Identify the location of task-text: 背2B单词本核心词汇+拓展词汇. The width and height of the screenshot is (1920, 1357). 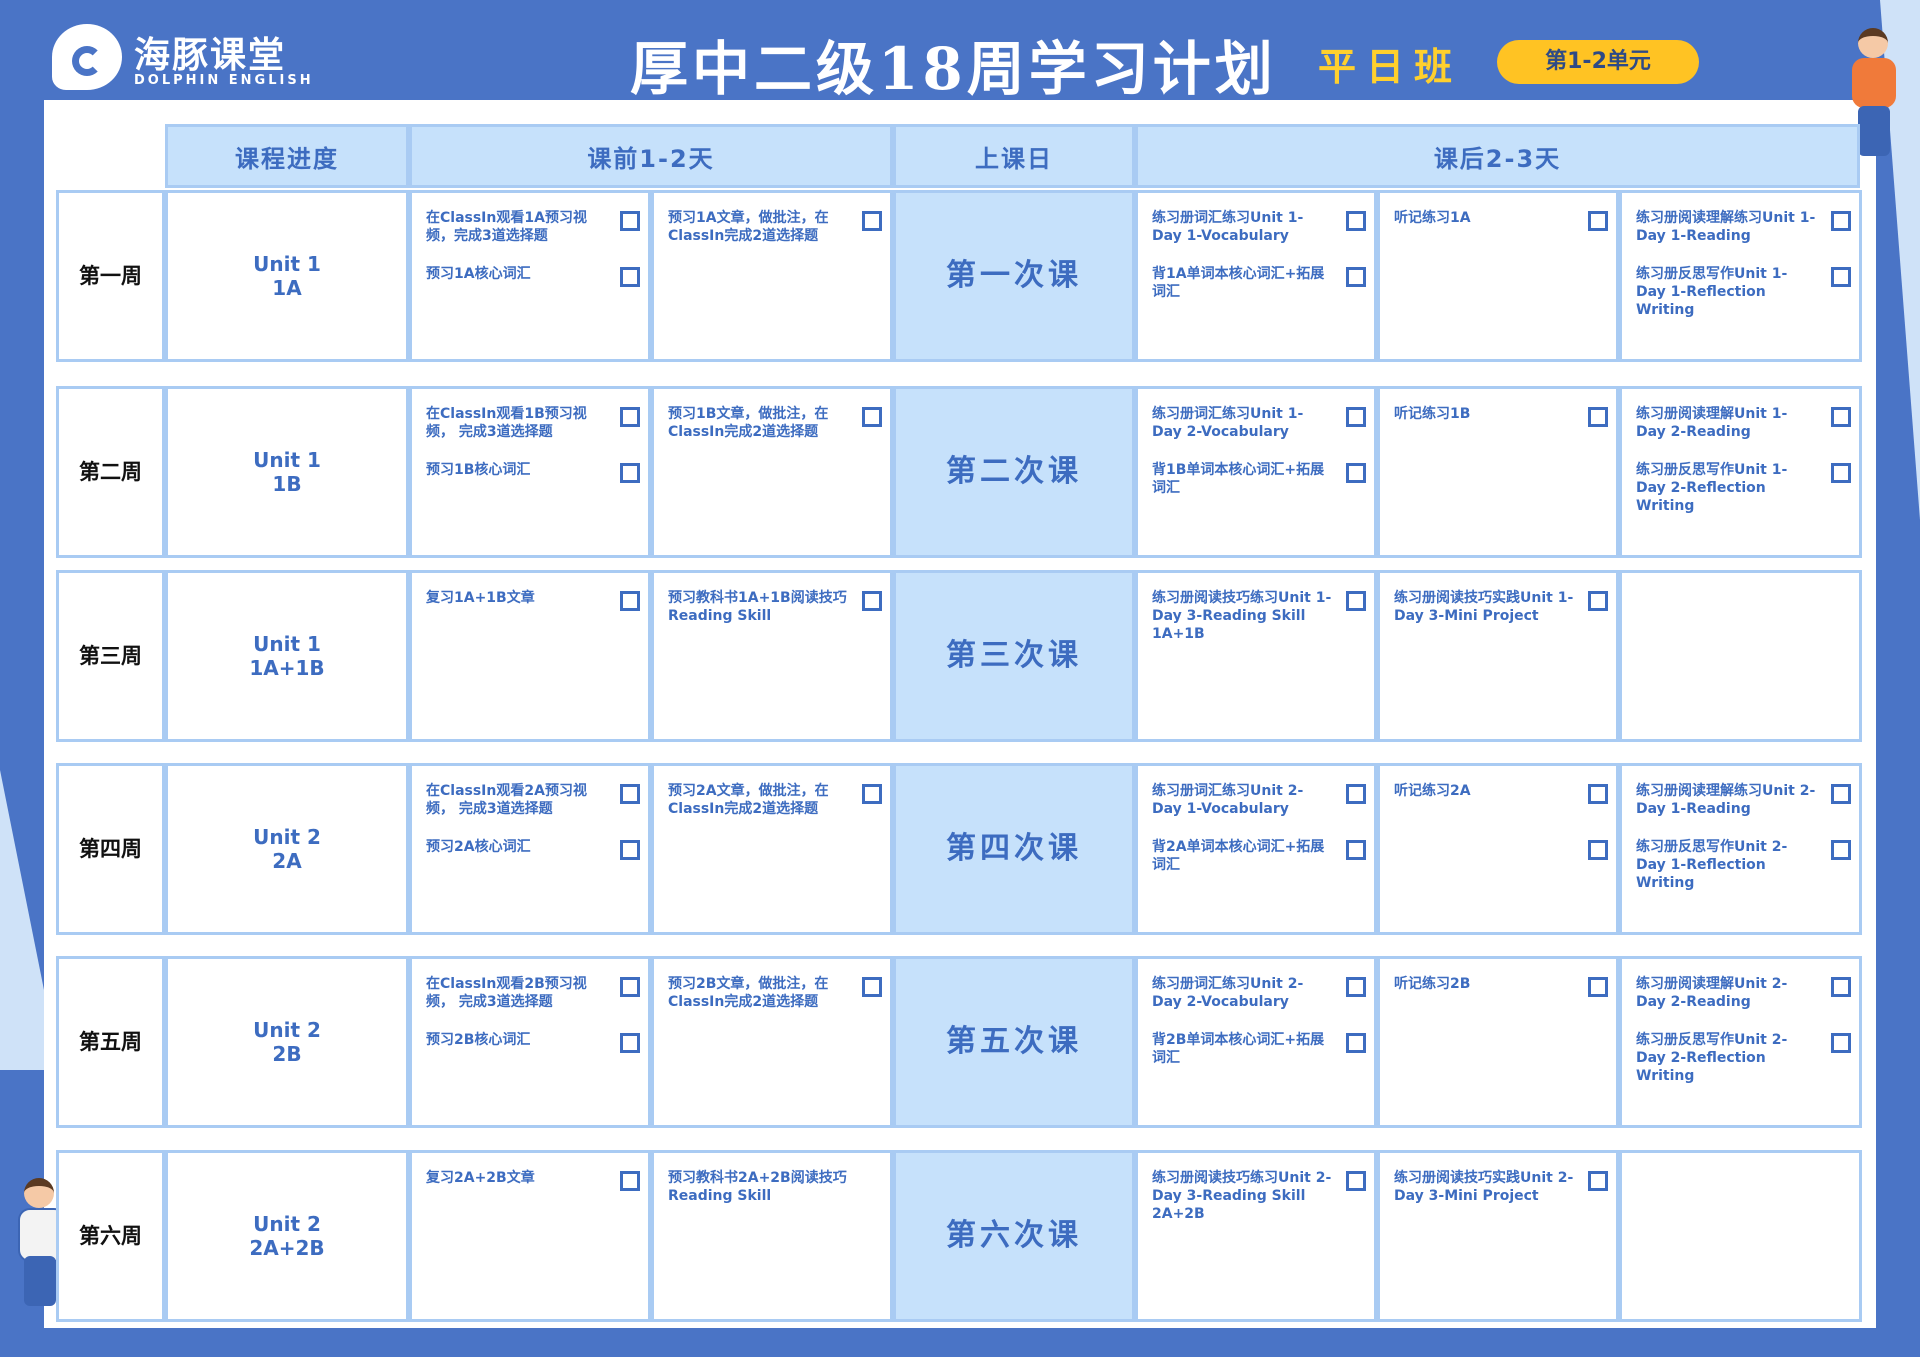
(1238, 1049).